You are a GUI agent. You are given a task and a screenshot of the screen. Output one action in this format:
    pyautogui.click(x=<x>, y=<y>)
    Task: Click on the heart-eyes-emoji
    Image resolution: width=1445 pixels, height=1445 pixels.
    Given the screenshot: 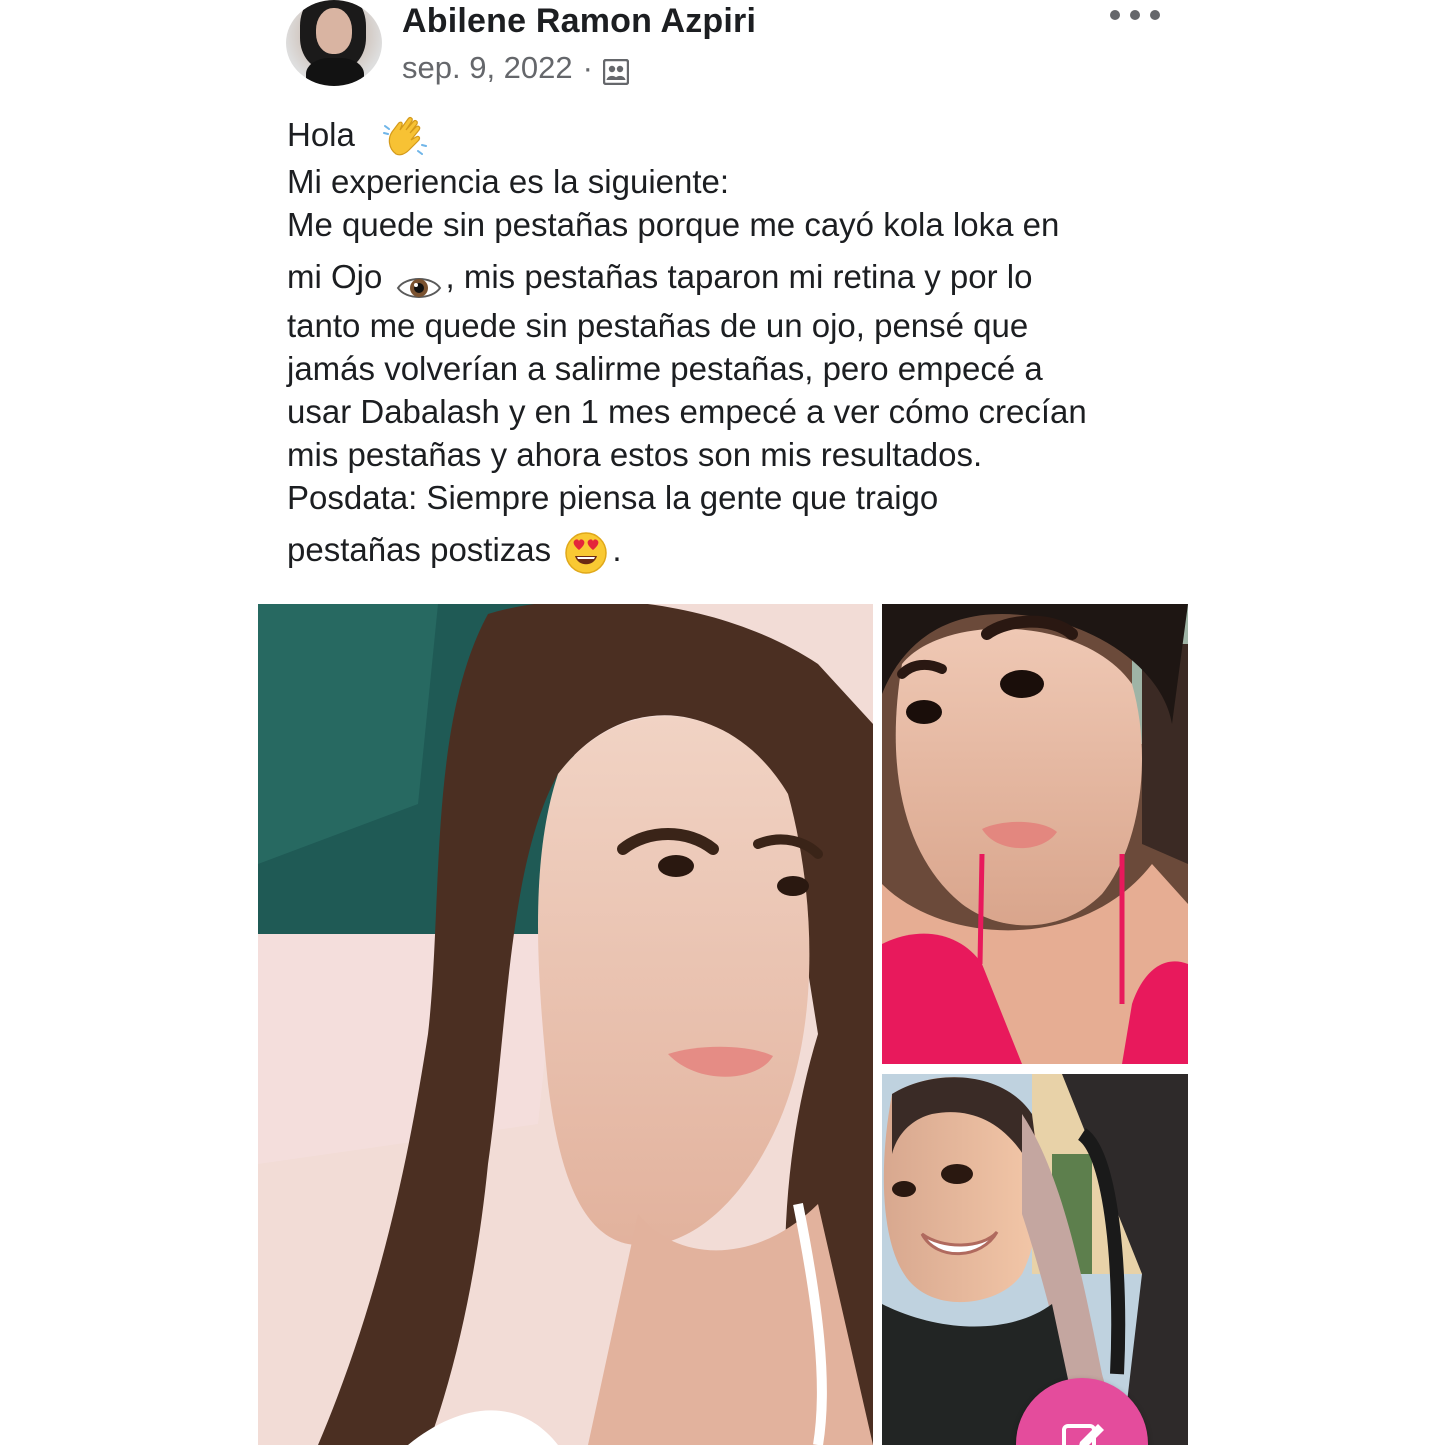 What is the action you would take?
    pyautogui.click(x=586, y=553)
    